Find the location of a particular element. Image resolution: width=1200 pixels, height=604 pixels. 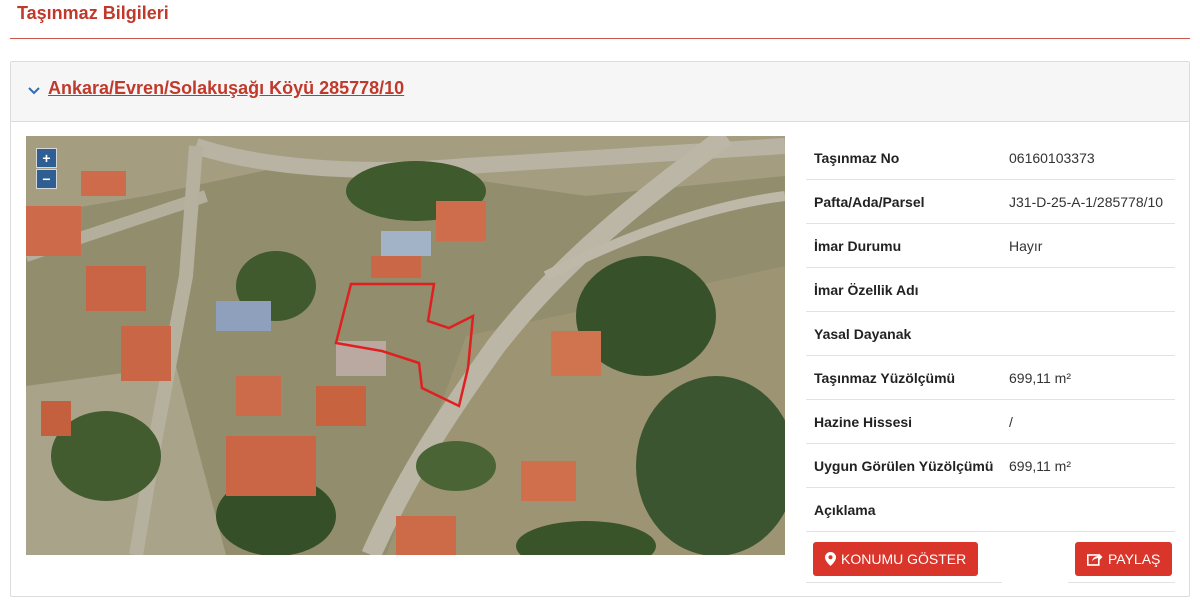

share-icon is located at coordinates (1095, 559).